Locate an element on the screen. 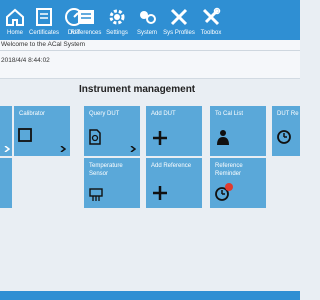 The width and height of the screenshot is (320, 300). toolbar-home-label: Home is located at coordinates (14, 33).